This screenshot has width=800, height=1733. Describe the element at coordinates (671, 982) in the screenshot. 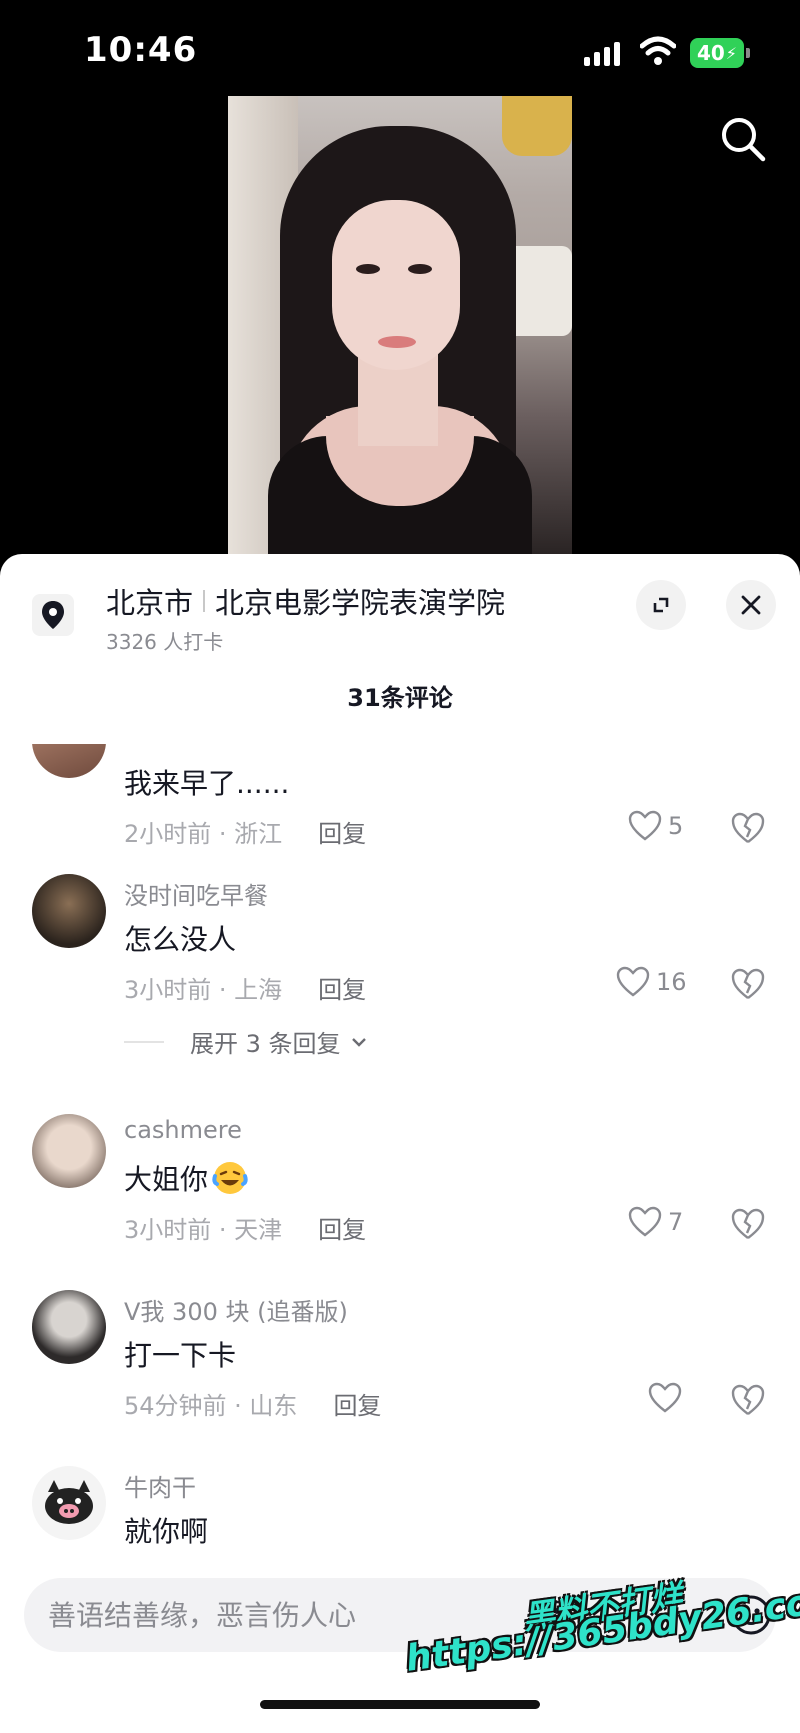

I see `like-count: 16` at that location.